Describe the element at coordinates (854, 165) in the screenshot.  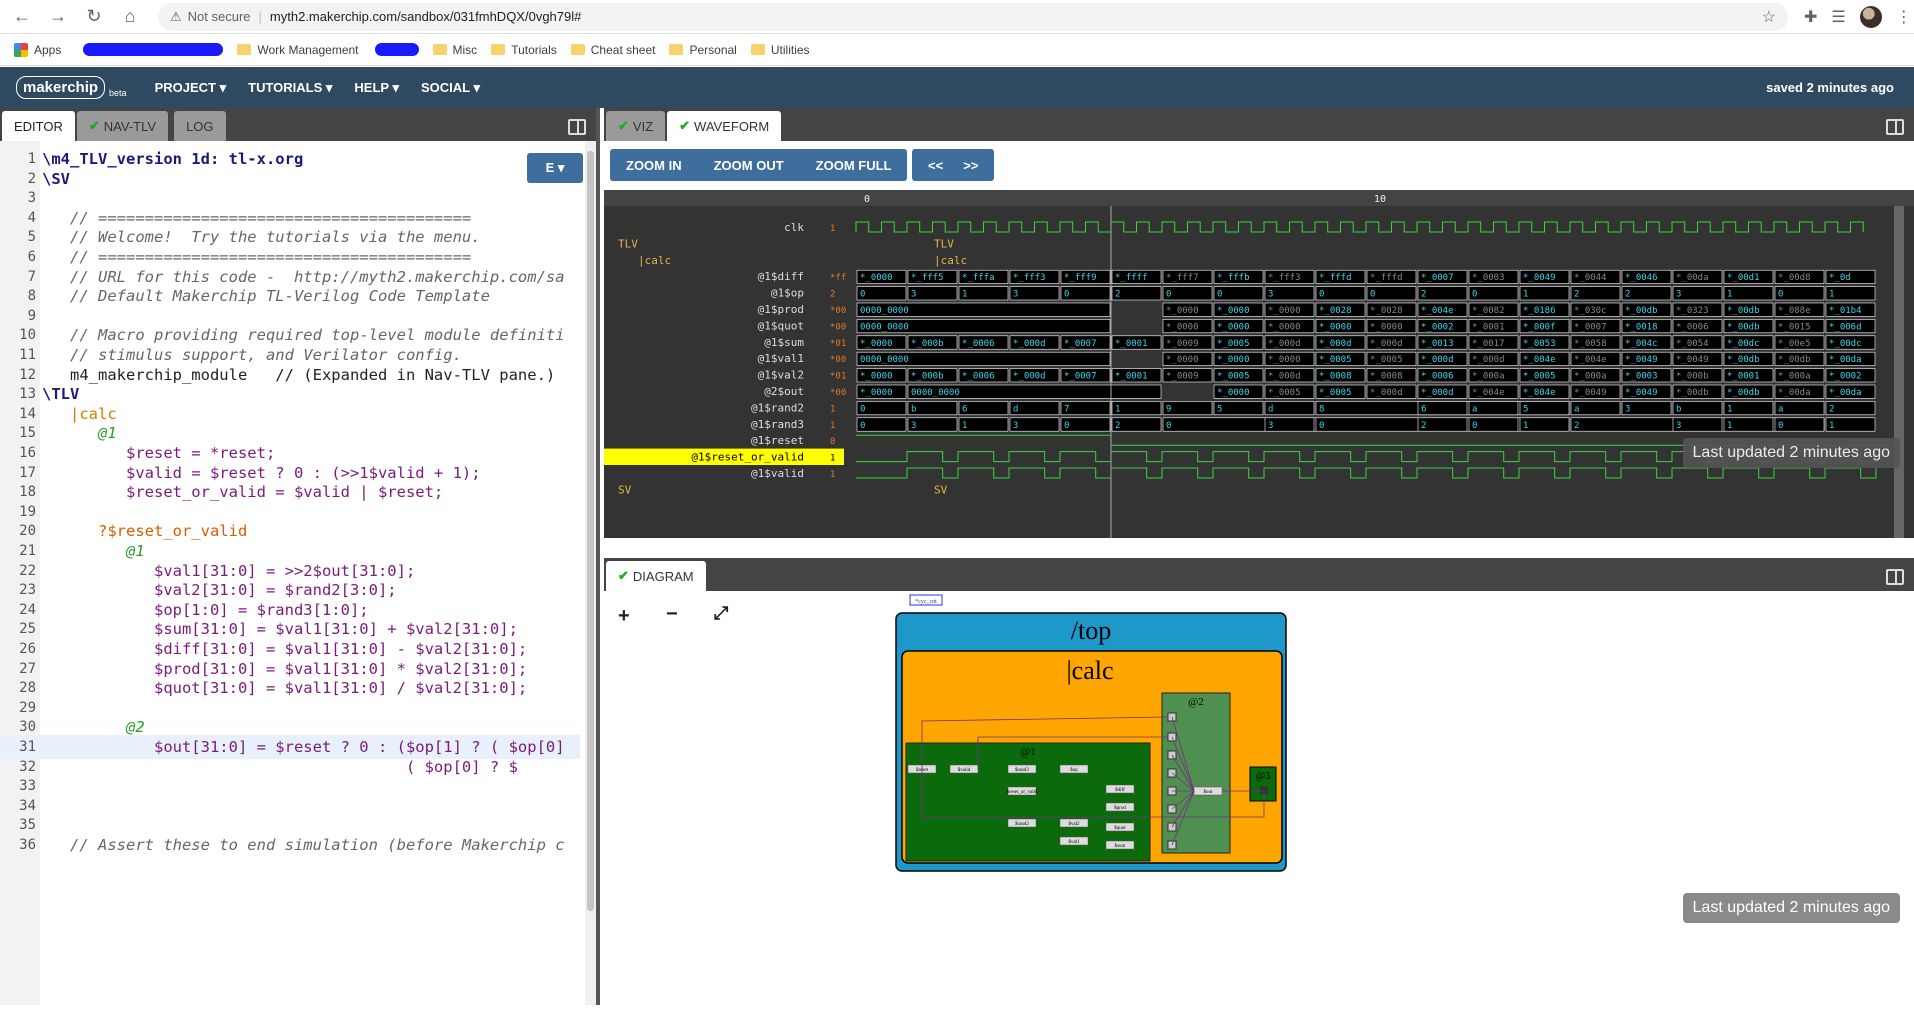
I see `zoom-full-button: ZOOM FULL` at that location.